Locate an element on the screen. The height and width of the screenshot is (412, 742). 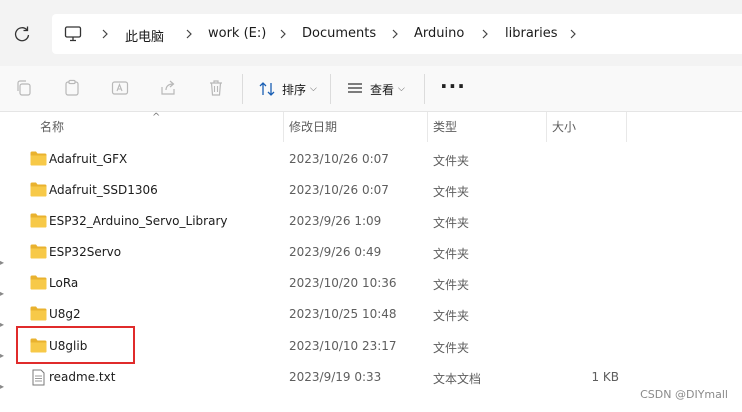
breadcrumb-documents: Documents is located at coordinates (339, 33).